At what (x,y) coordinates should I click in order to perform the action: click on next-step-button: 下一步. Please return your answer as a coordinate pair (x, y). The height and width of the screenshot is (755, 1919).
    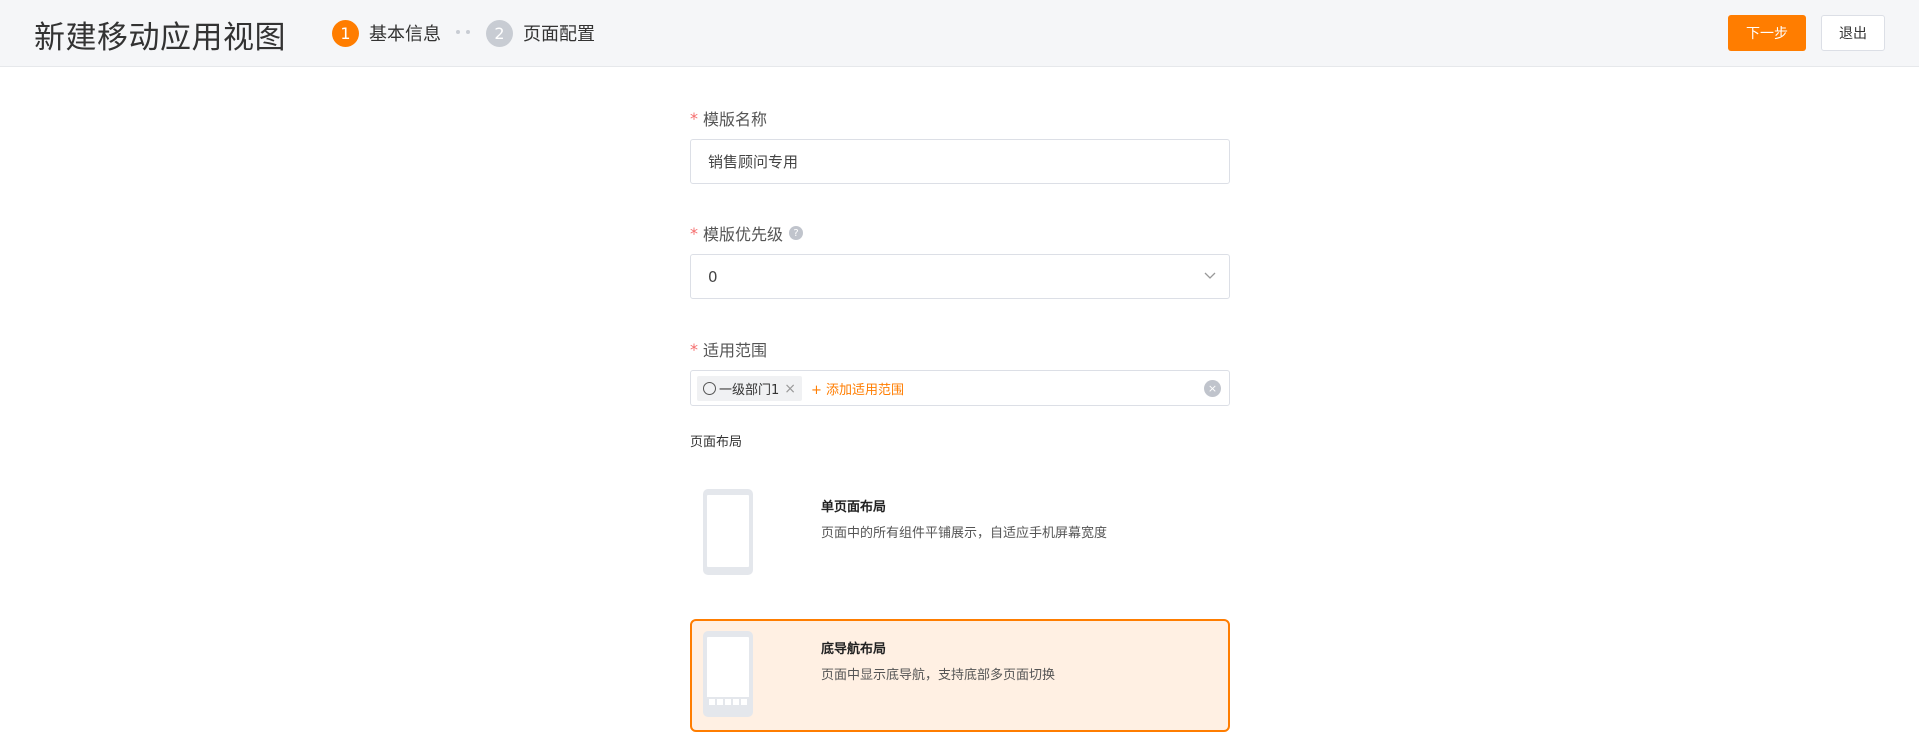
    Looking at the image, I should click on (1767, 33).